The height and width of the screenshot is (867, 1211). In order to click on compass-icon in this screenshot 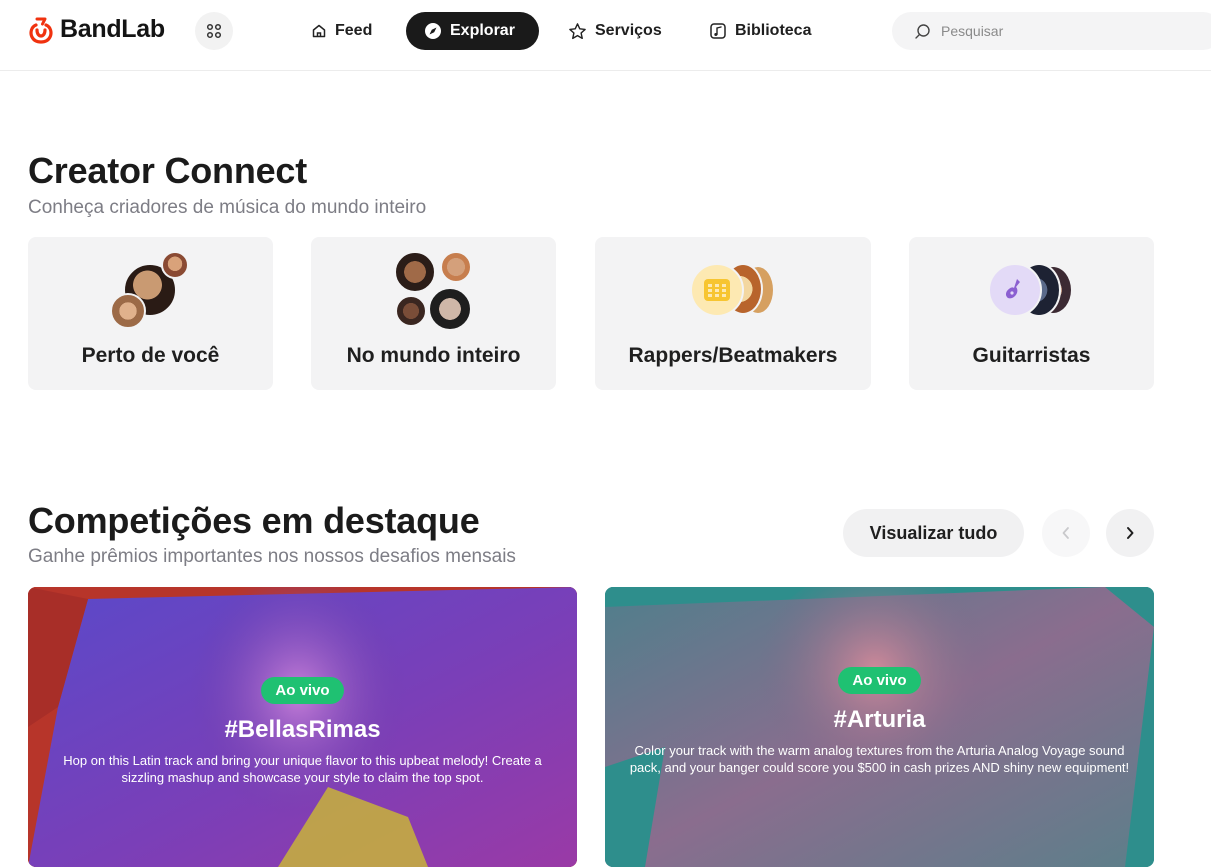, I will do `click(433, 31)`.